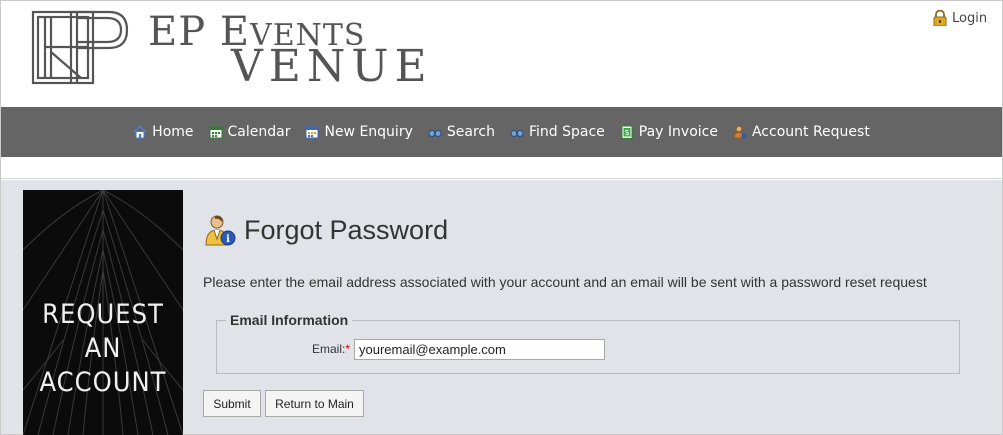  I want to click on nav-label-account-request: Account Request, so click(810, 132).